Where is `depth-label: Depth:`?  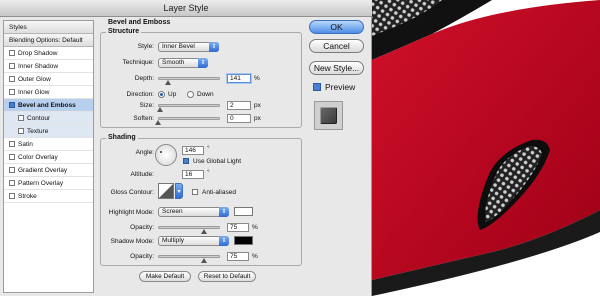 depth-label: Depth: is located at coordinates (144, 78).